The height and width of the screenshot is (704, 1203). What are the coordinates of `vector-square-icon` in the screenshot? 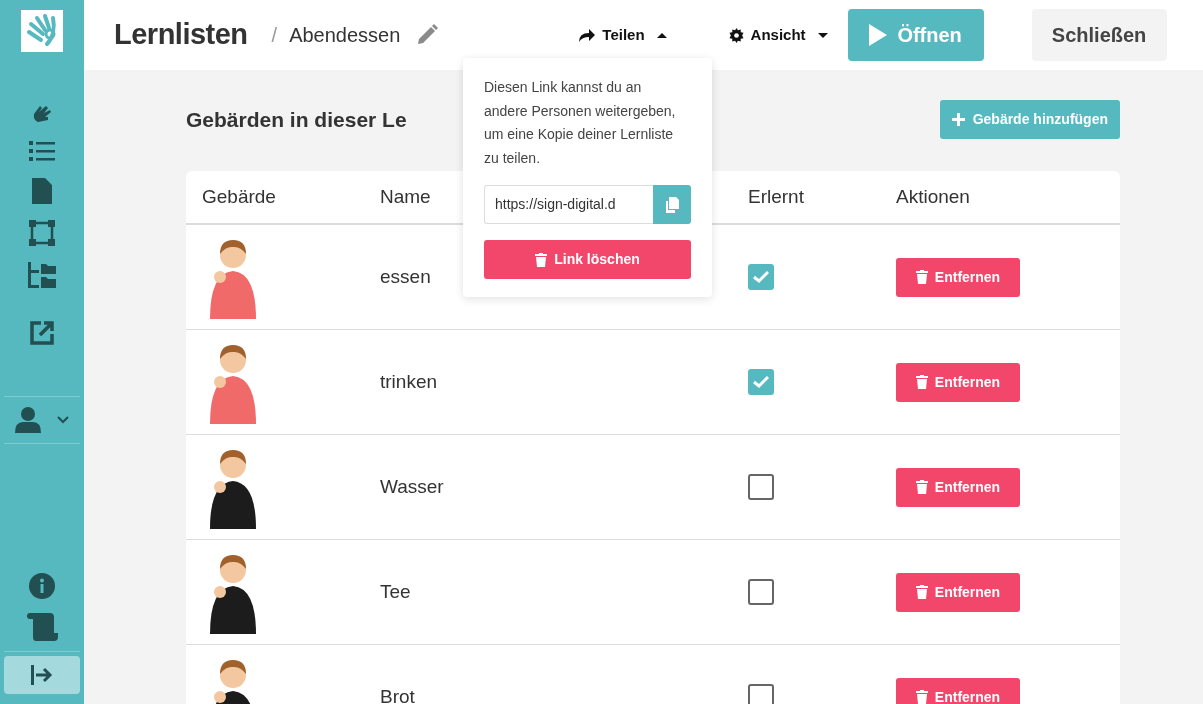 It's located at (42, 233).